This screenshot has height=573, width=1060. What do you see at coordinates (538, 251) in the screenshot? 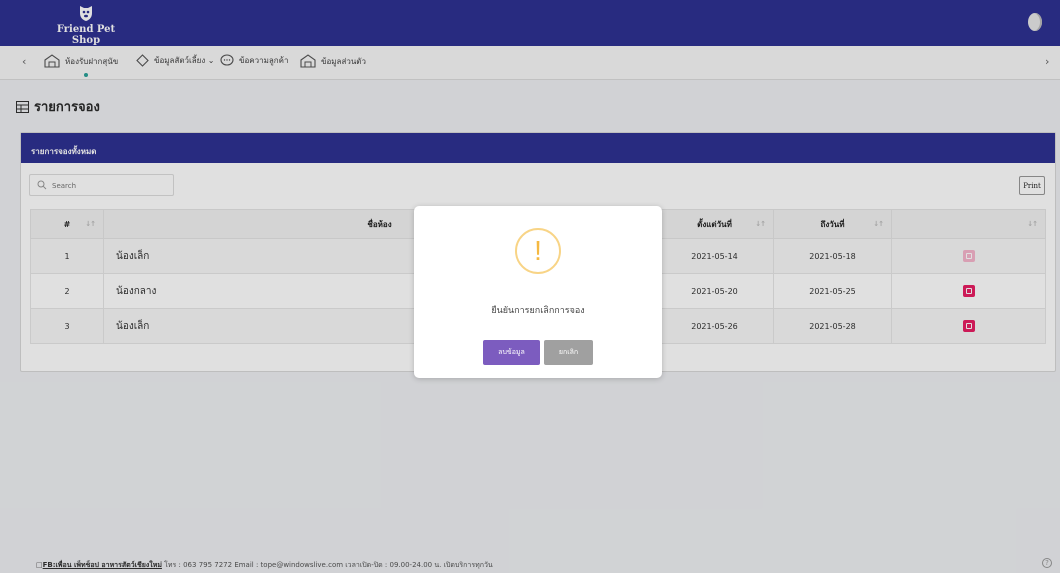
I see `warning-icon: !` at bounding box center [538, 251].